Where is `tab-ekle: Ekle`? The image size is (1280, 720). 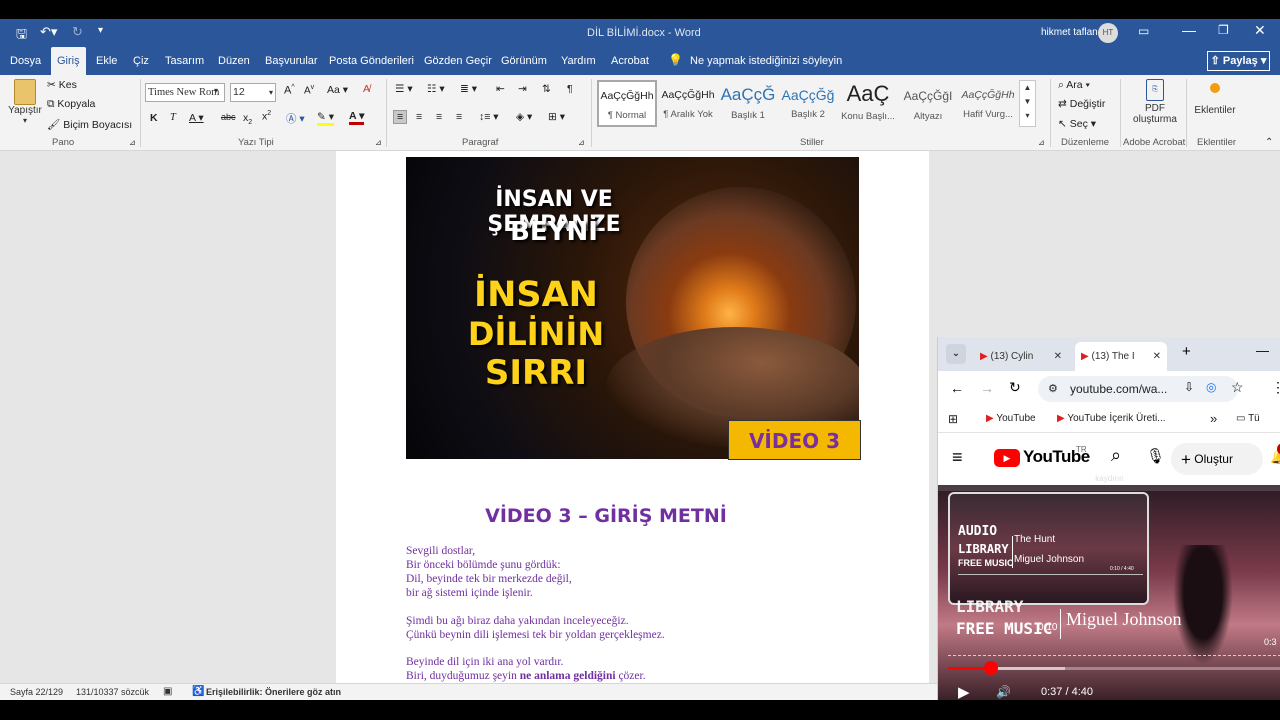 tab-ekle: Ekle is located at coordinates (106, 61).